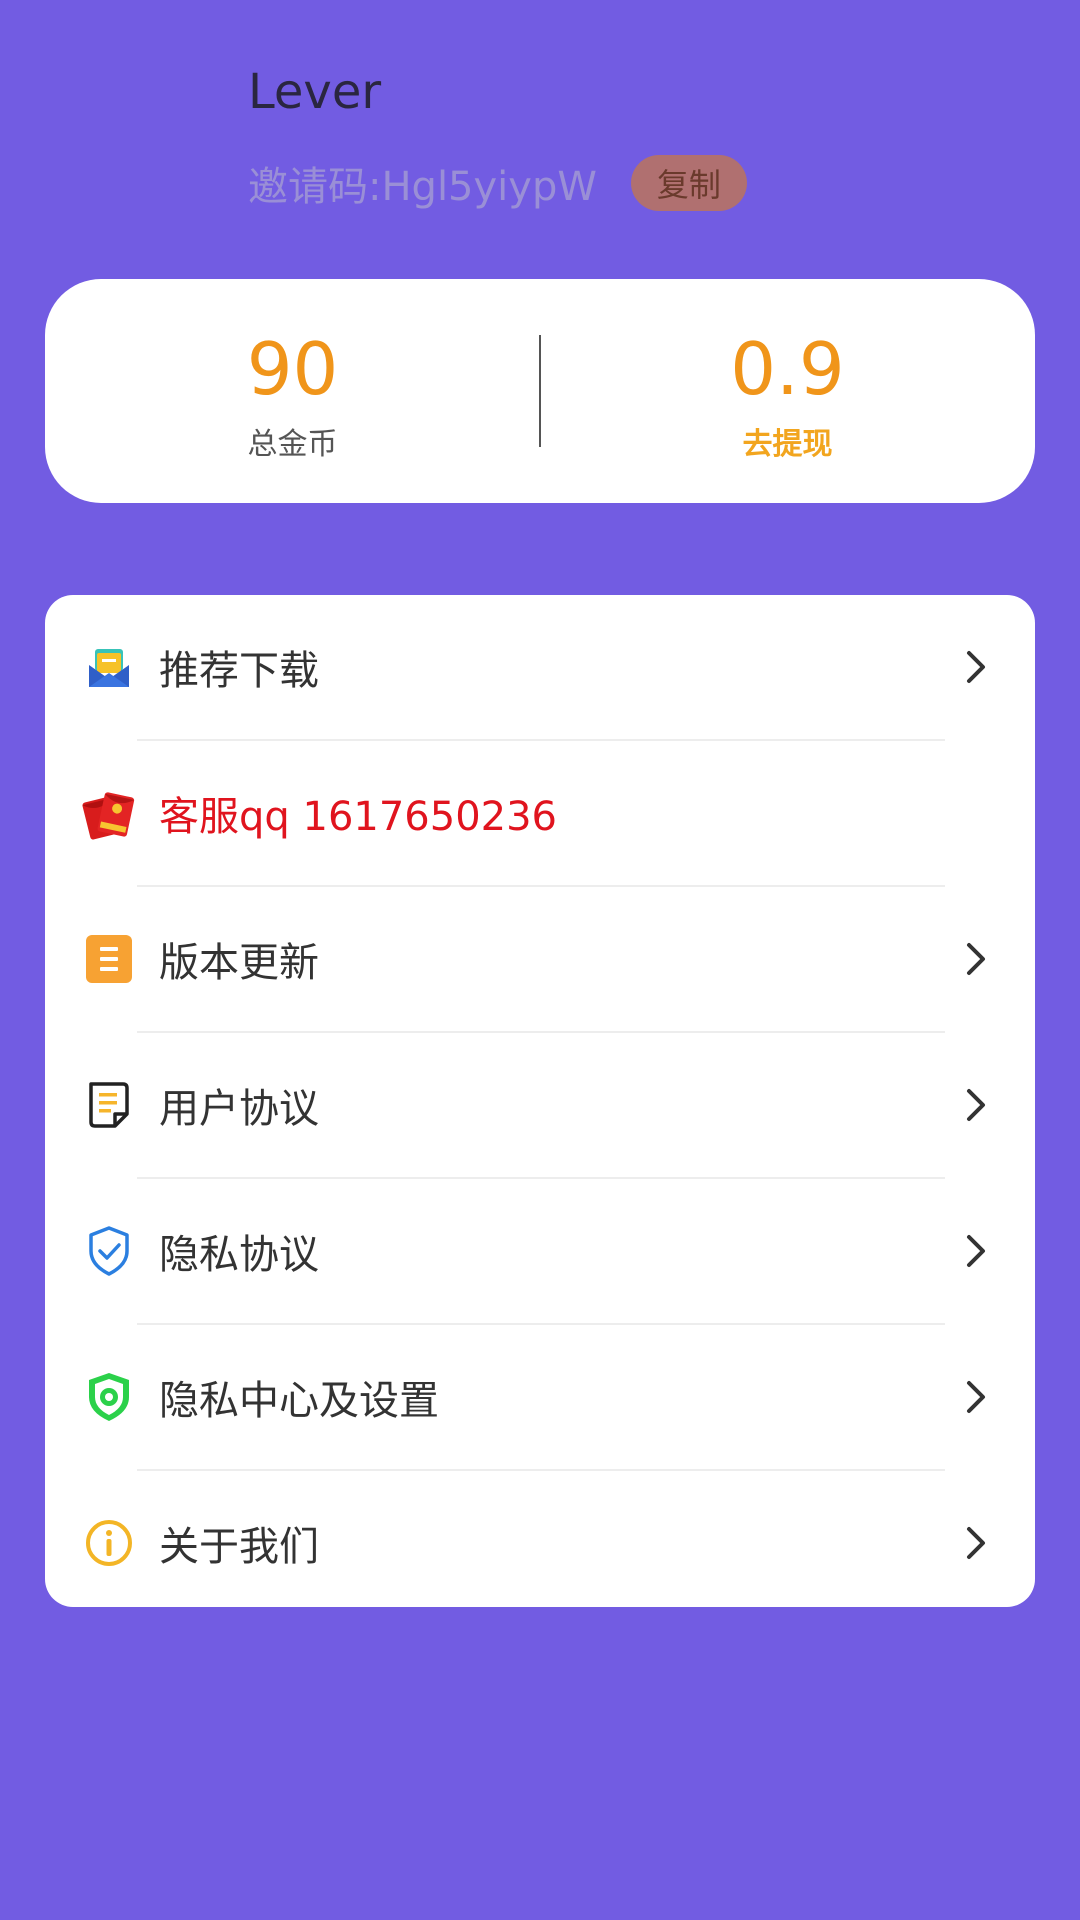 This screenshot has height=1920, width=1080. Describe the element at coordinates (540, 1539) in the screenshot. I see `menu-item-about-us: 关于我们` at that location.